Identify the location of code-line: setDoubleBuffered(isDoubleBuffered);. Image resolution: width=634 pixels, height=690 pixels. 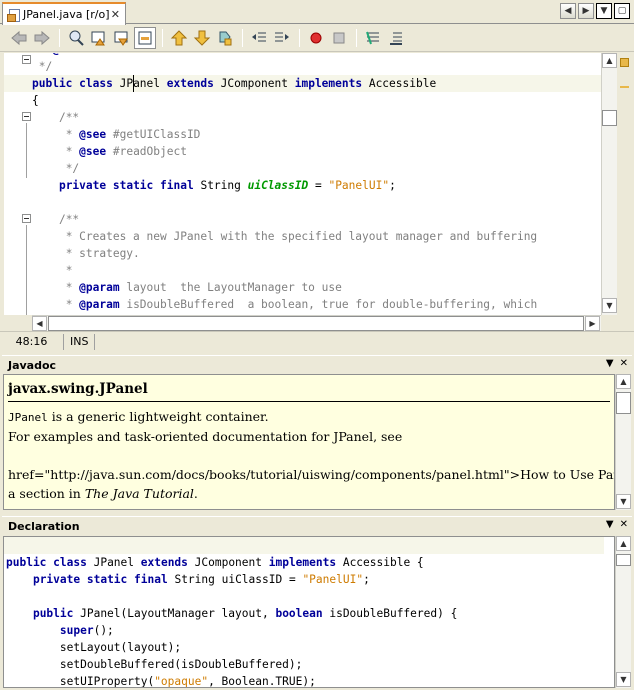
(154, 664).